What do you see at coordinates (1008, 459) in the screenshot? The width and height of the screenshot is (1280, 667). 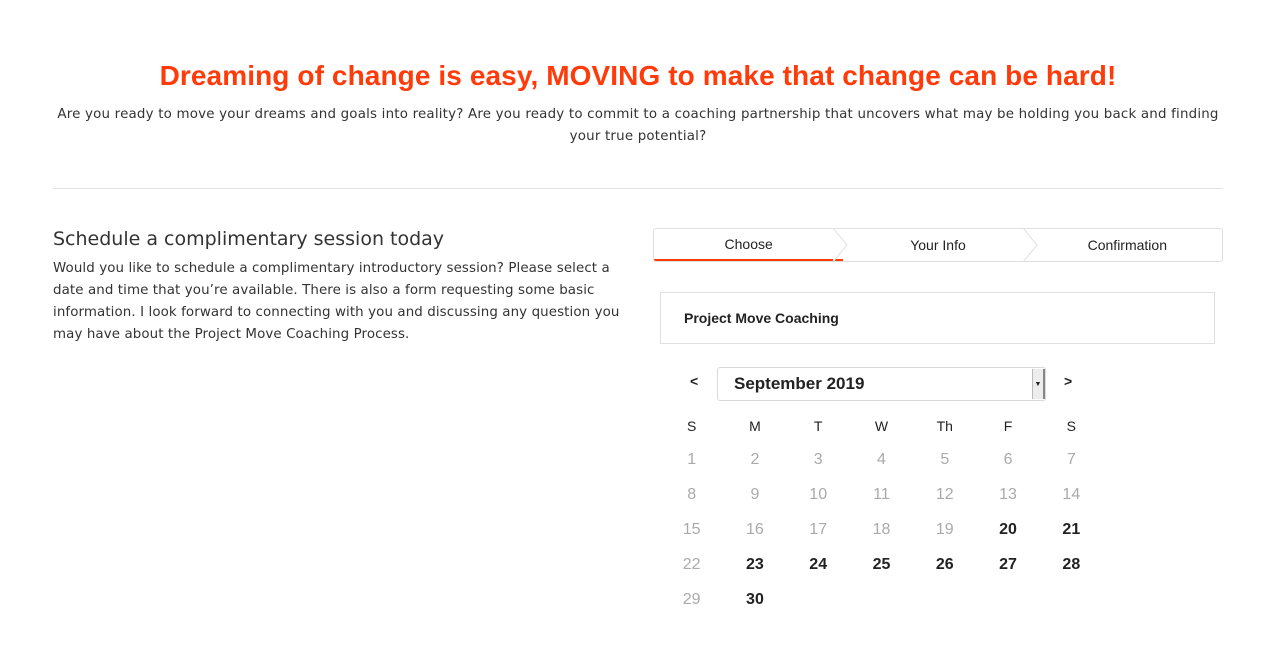 I see `calendar-day-unavailable: 6` at bounding box center [1008, 459].